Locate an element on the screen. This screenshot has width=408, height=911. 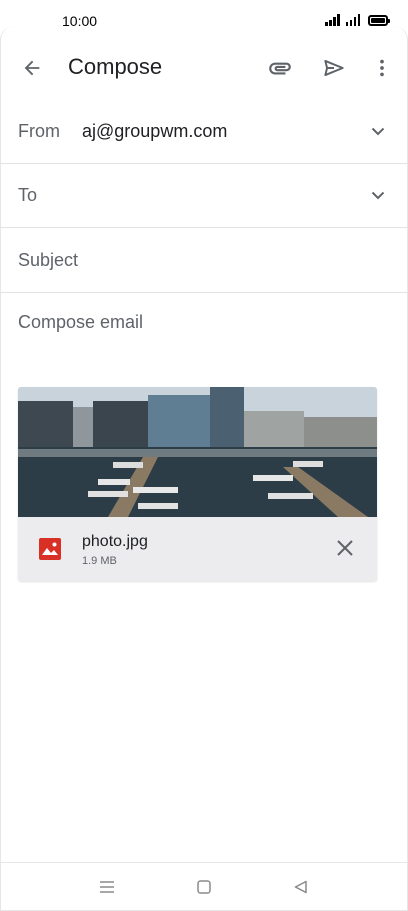
status-icons is located at coordinates (357, 20).